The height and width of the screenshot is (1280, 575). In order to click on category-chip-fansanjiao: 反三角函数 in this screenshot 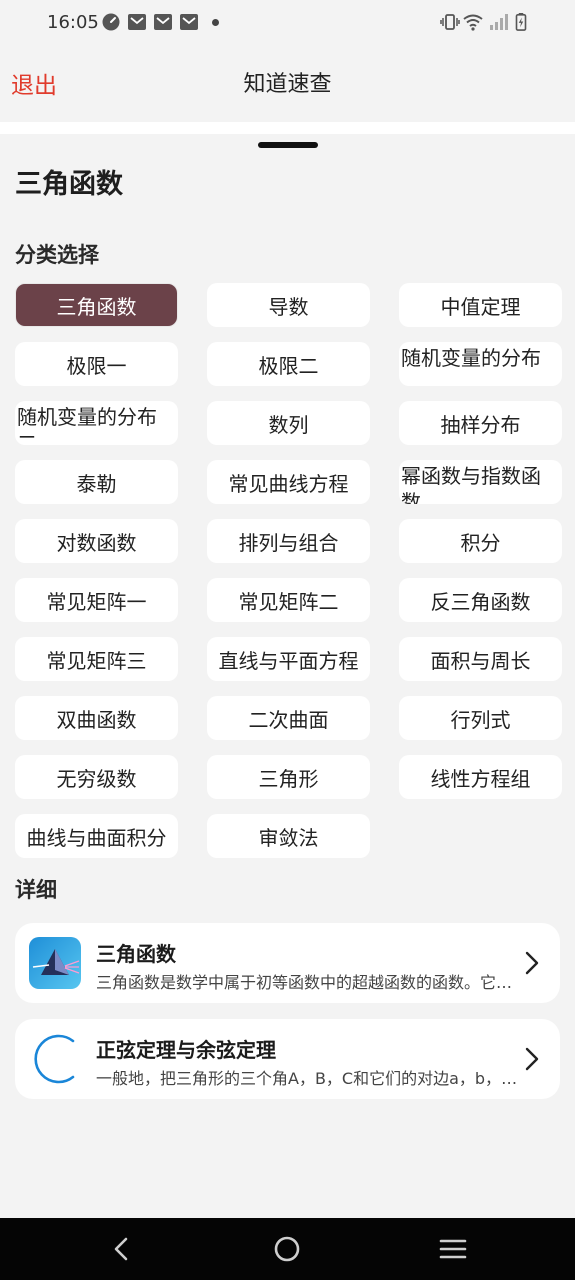, I will do `click(480, 600)`.